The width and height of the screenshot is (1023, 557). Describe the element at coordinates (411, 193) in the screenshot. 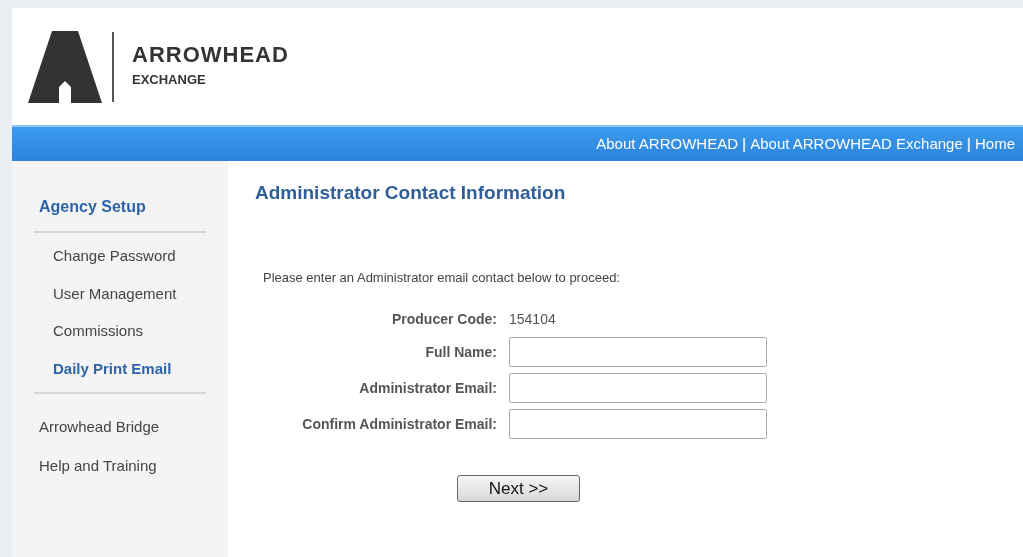

I see `page-title: Administrator Contact Information` at that location.